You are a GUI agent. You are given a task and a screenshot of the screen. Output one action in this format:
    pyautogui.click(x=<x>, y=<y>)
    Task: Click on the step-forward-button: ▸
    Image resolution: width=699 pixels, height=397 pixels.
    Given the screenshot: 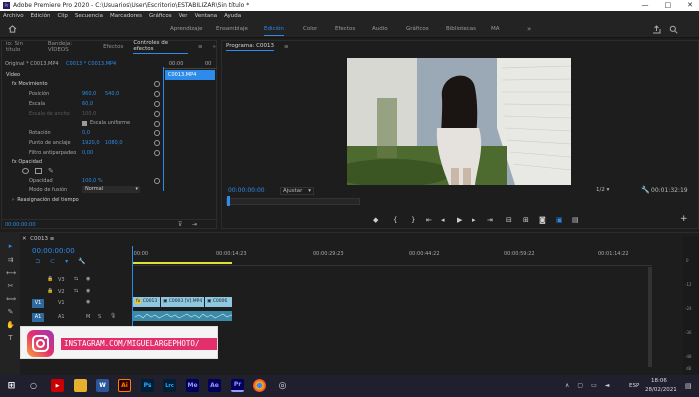 What is the action you would take?
    pyautogui.click(x=474, y=220)
    